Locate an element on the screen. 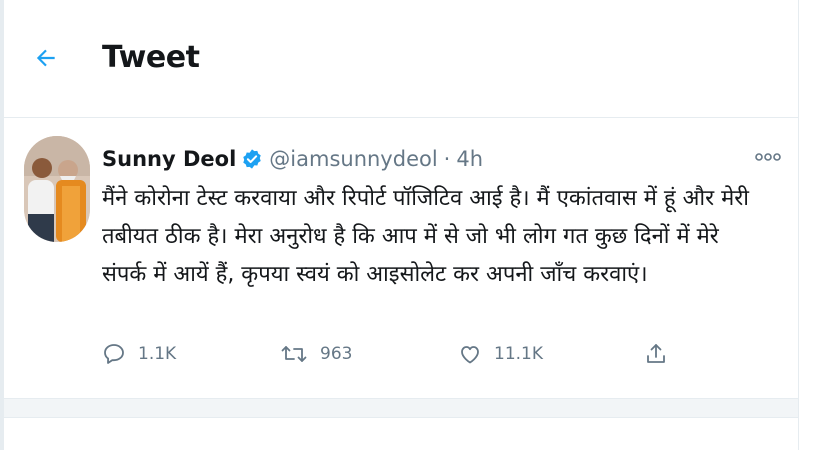 This screenshot has height=450, width=825. avatar-photo is located at coordinates (57, 189).